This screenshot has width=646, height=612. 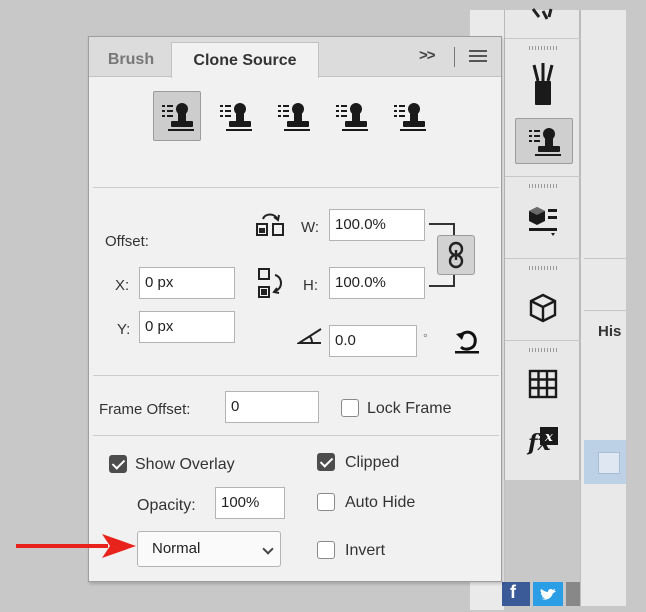 I want to click on facebook-icon: f, so click(x=516, y=594).